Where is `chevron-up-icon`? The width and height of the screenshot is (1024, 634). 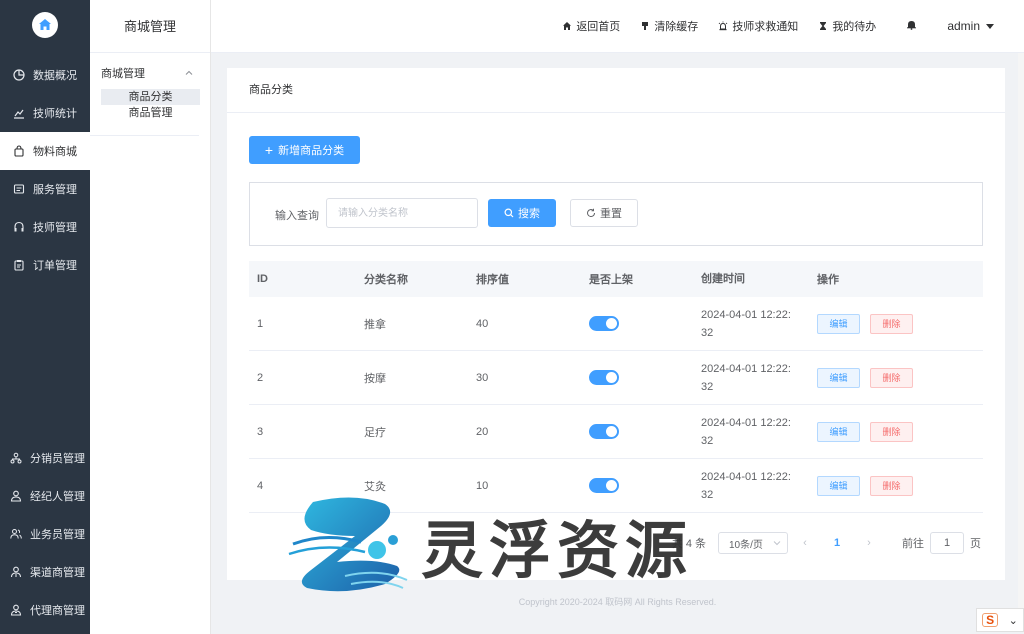
chevron-up-icon is located at coordinates (189, 72).